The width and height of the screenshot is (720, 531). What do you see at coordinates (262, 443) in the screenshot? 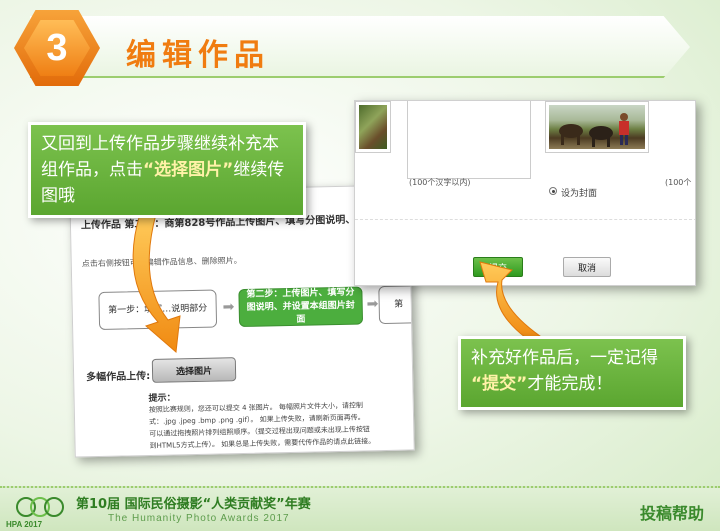
I see `tips-line: 到HTML5方式上传）。 如果总是上传失败，需要代传作品的请点此链接。` at bounding box center [262, 443].